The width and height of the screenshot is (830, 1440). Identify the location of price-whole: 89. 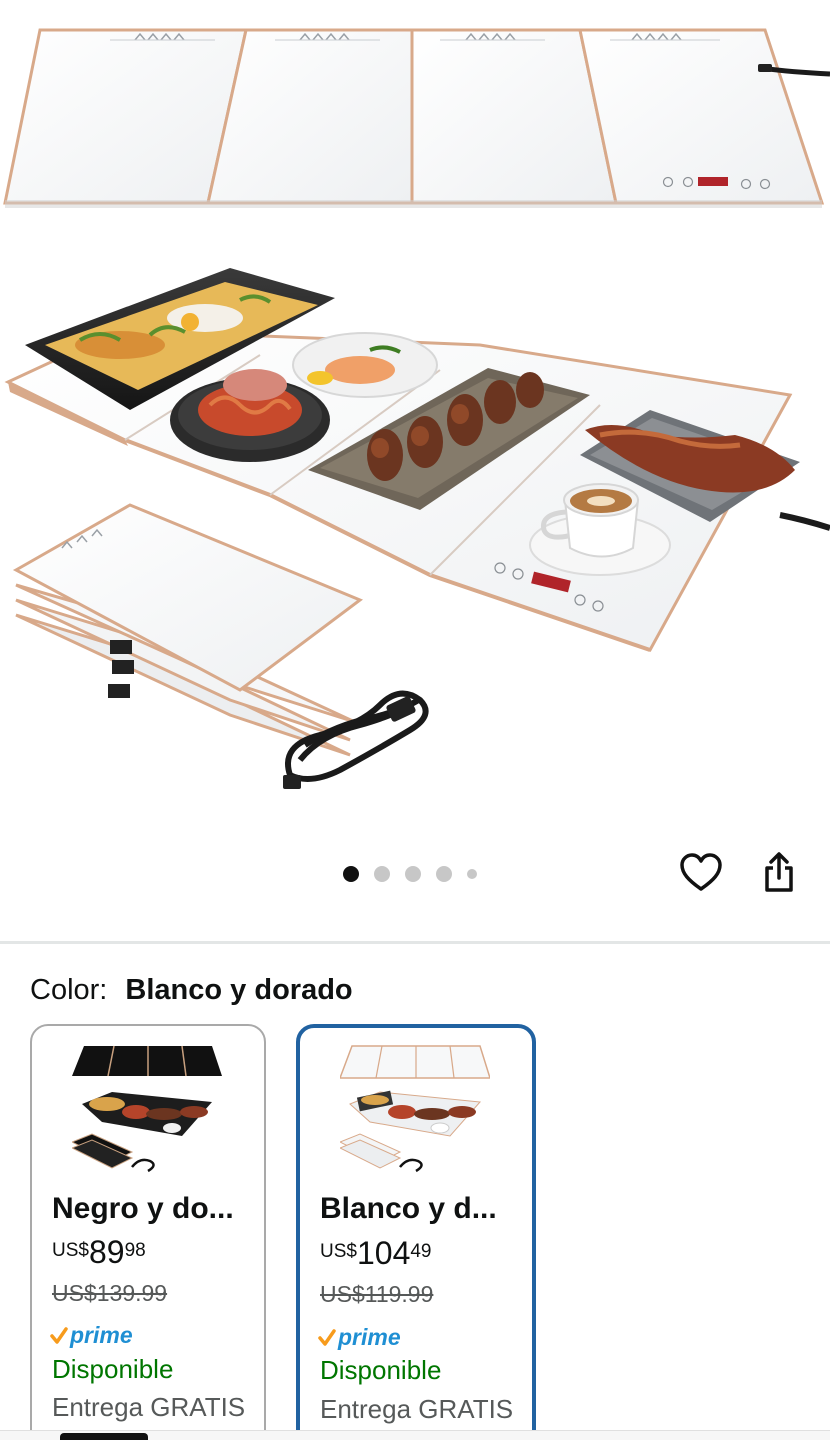
(106, 1252).